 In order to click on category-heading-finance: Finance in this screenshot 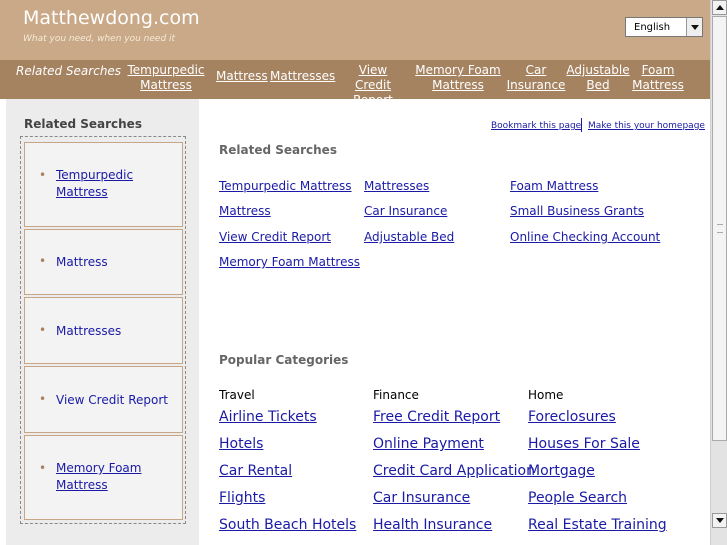, I will do `click(396, 395)`.